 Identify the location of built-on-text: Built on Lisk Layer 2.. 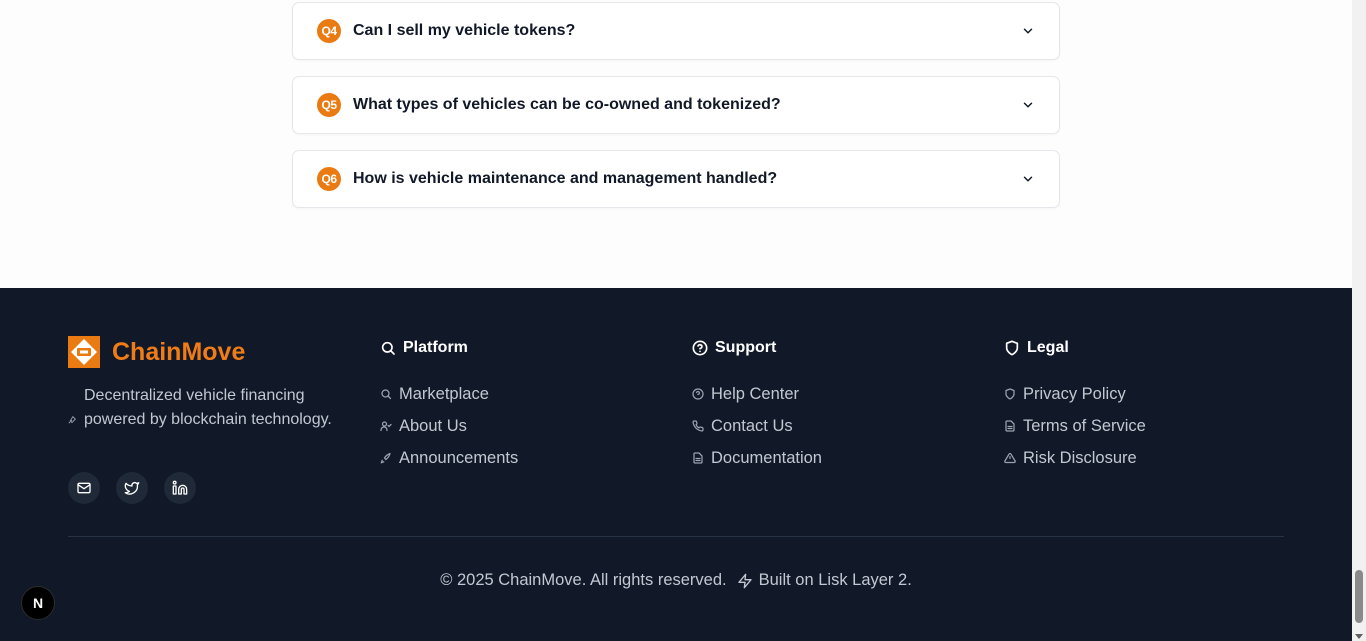
(835, 580).